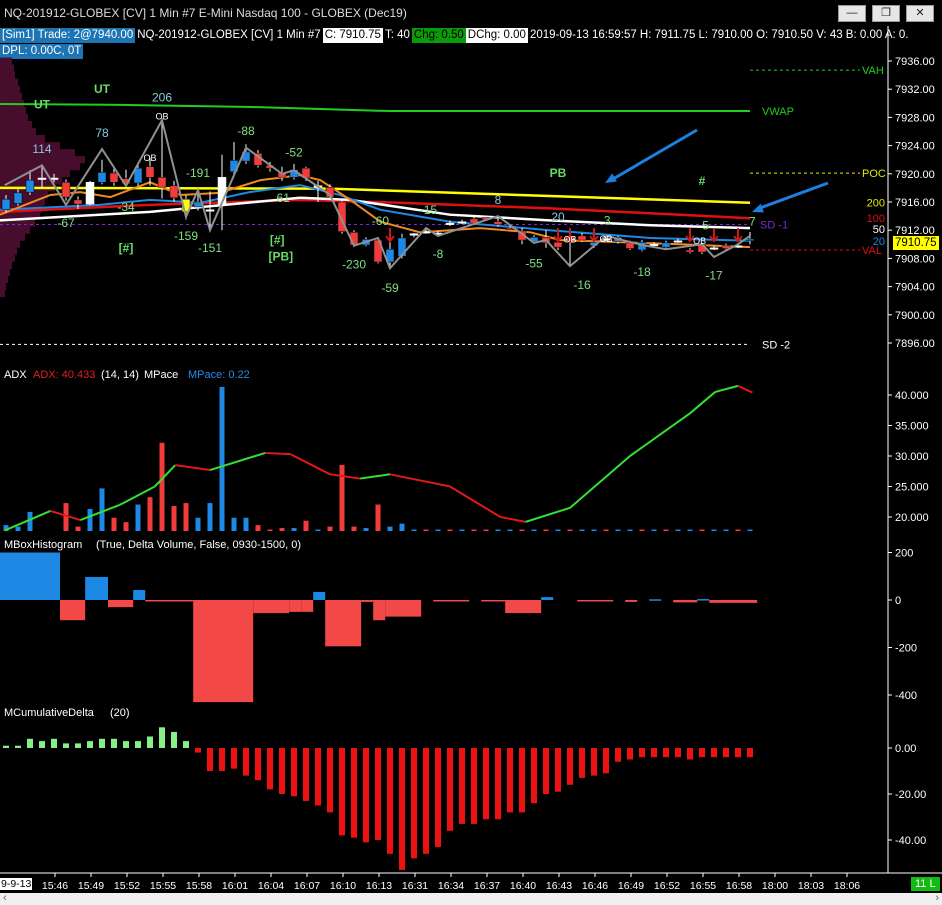 The image size is (942, 905). Describe the element at coordinates (471, 898) in the screenshot. I see `horizontal-scrollbar: ‹ ›` at that location.